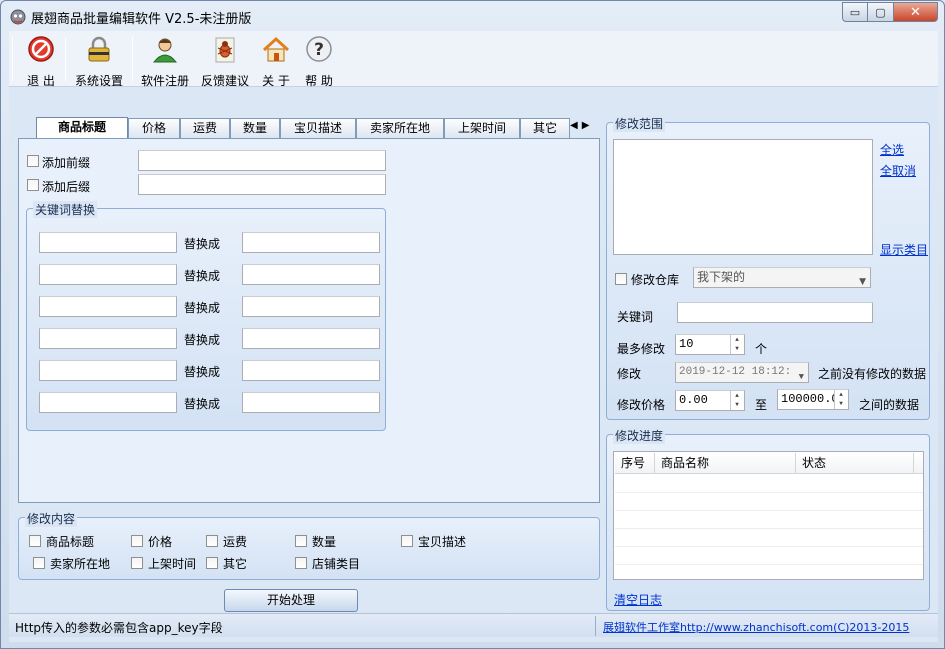 The image size is (945, 649). I want to click on progress-list: 序号 商品名称 状态, so click(768, 515).